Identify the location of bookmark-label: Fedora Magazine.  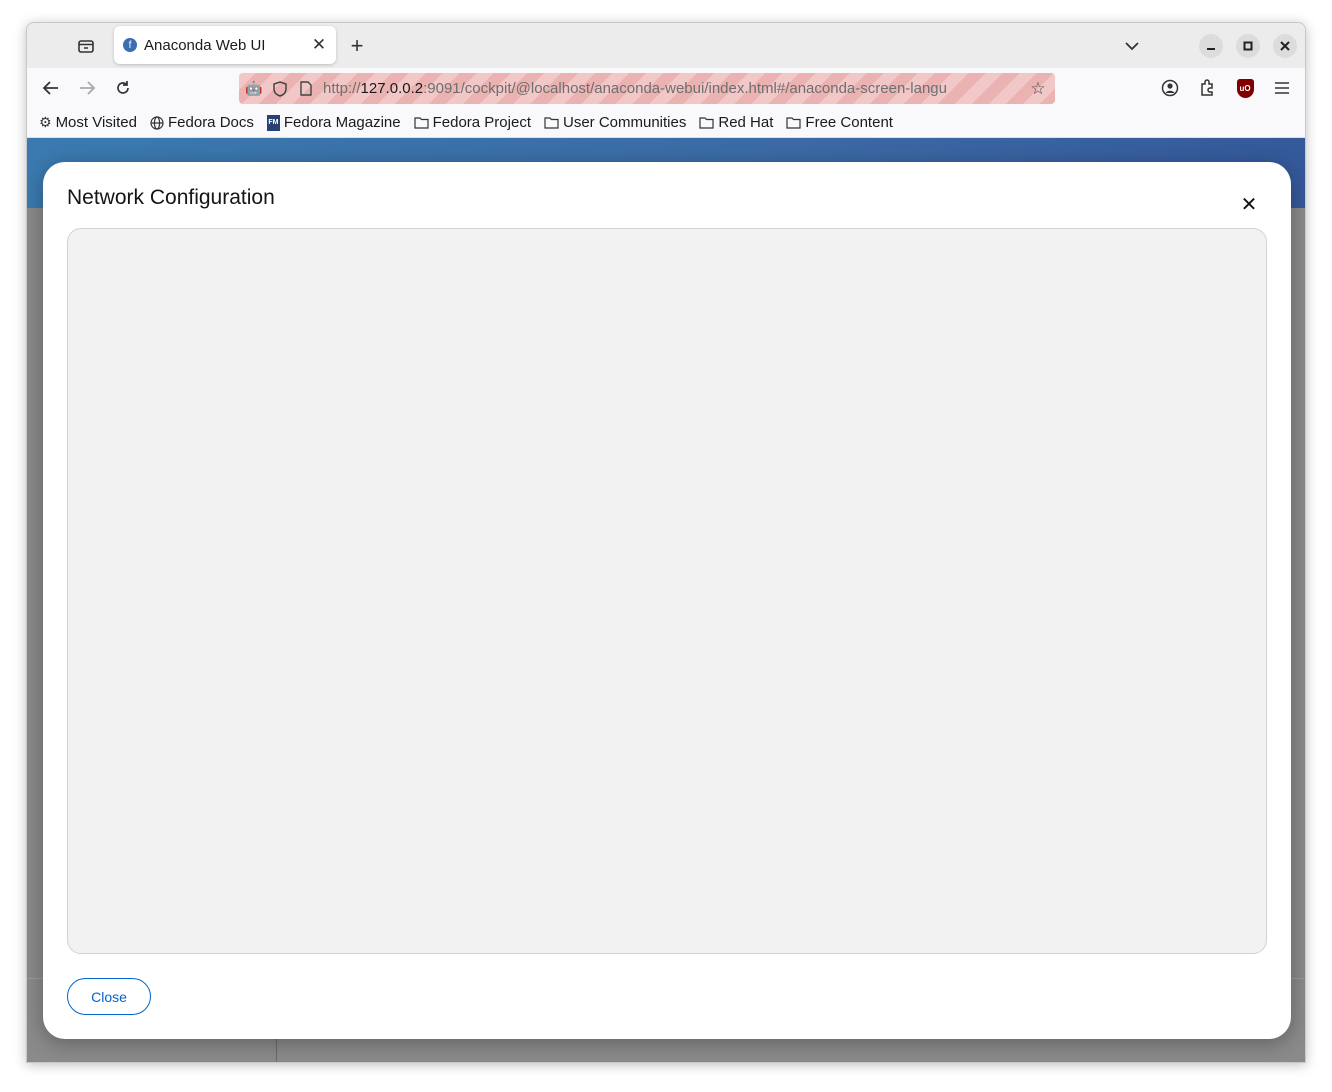
(342, 122).